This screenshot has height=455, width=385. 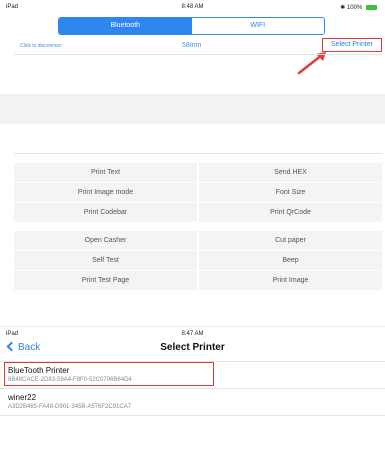 I want to click on status-bar: iPad 8:48 AM ✱ 100%, so click(x=192, y=7).